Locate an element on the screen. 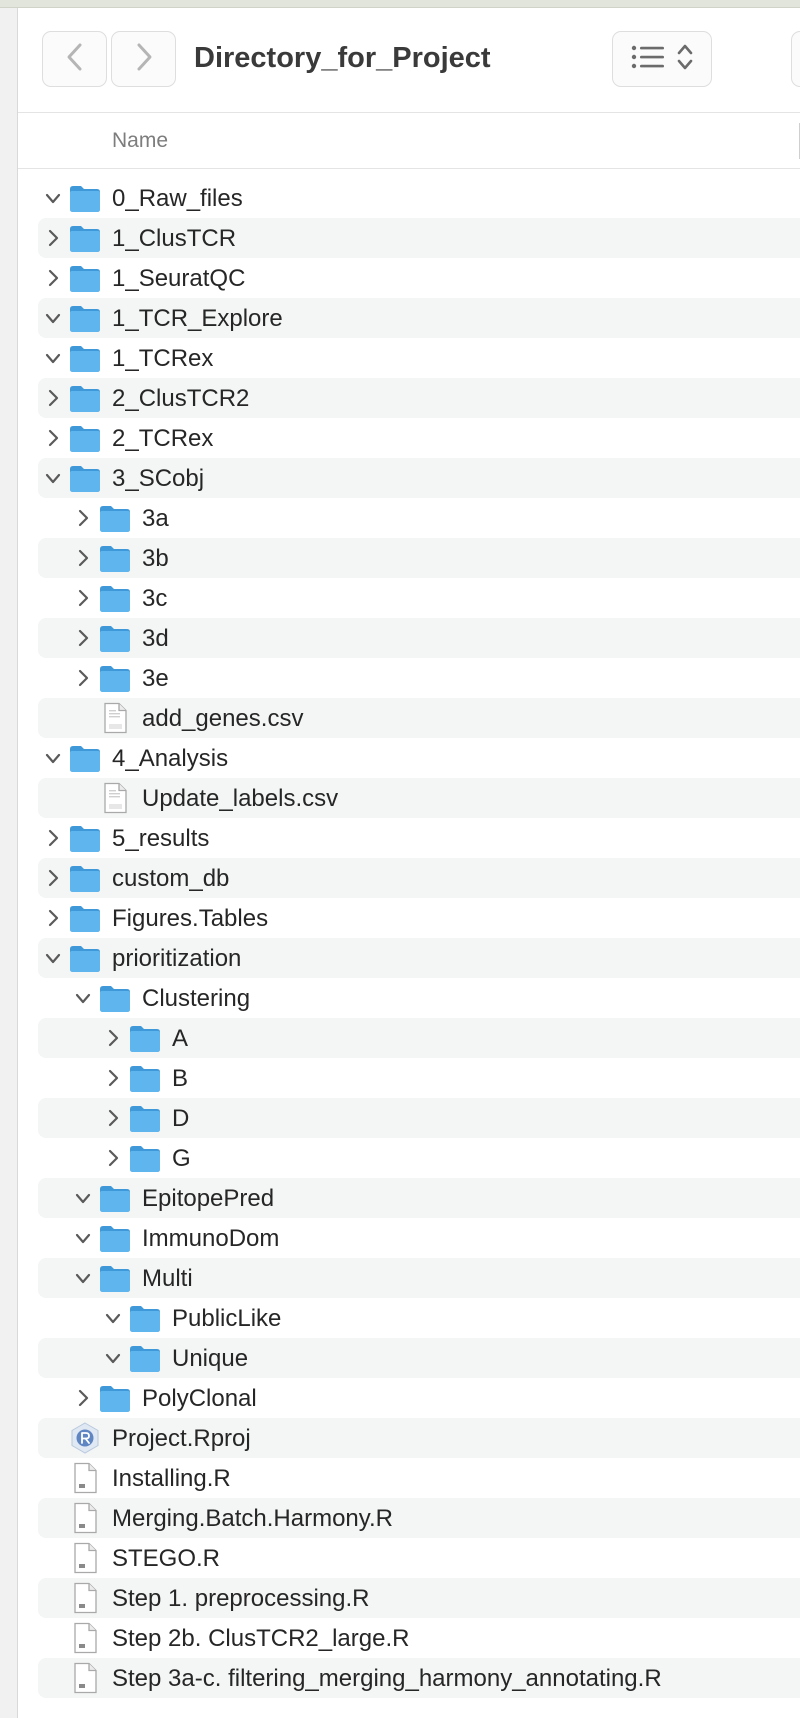 This screenshot has height=1718, width=800. file-row: add_genes.csv is located at coordinates (419, 718).